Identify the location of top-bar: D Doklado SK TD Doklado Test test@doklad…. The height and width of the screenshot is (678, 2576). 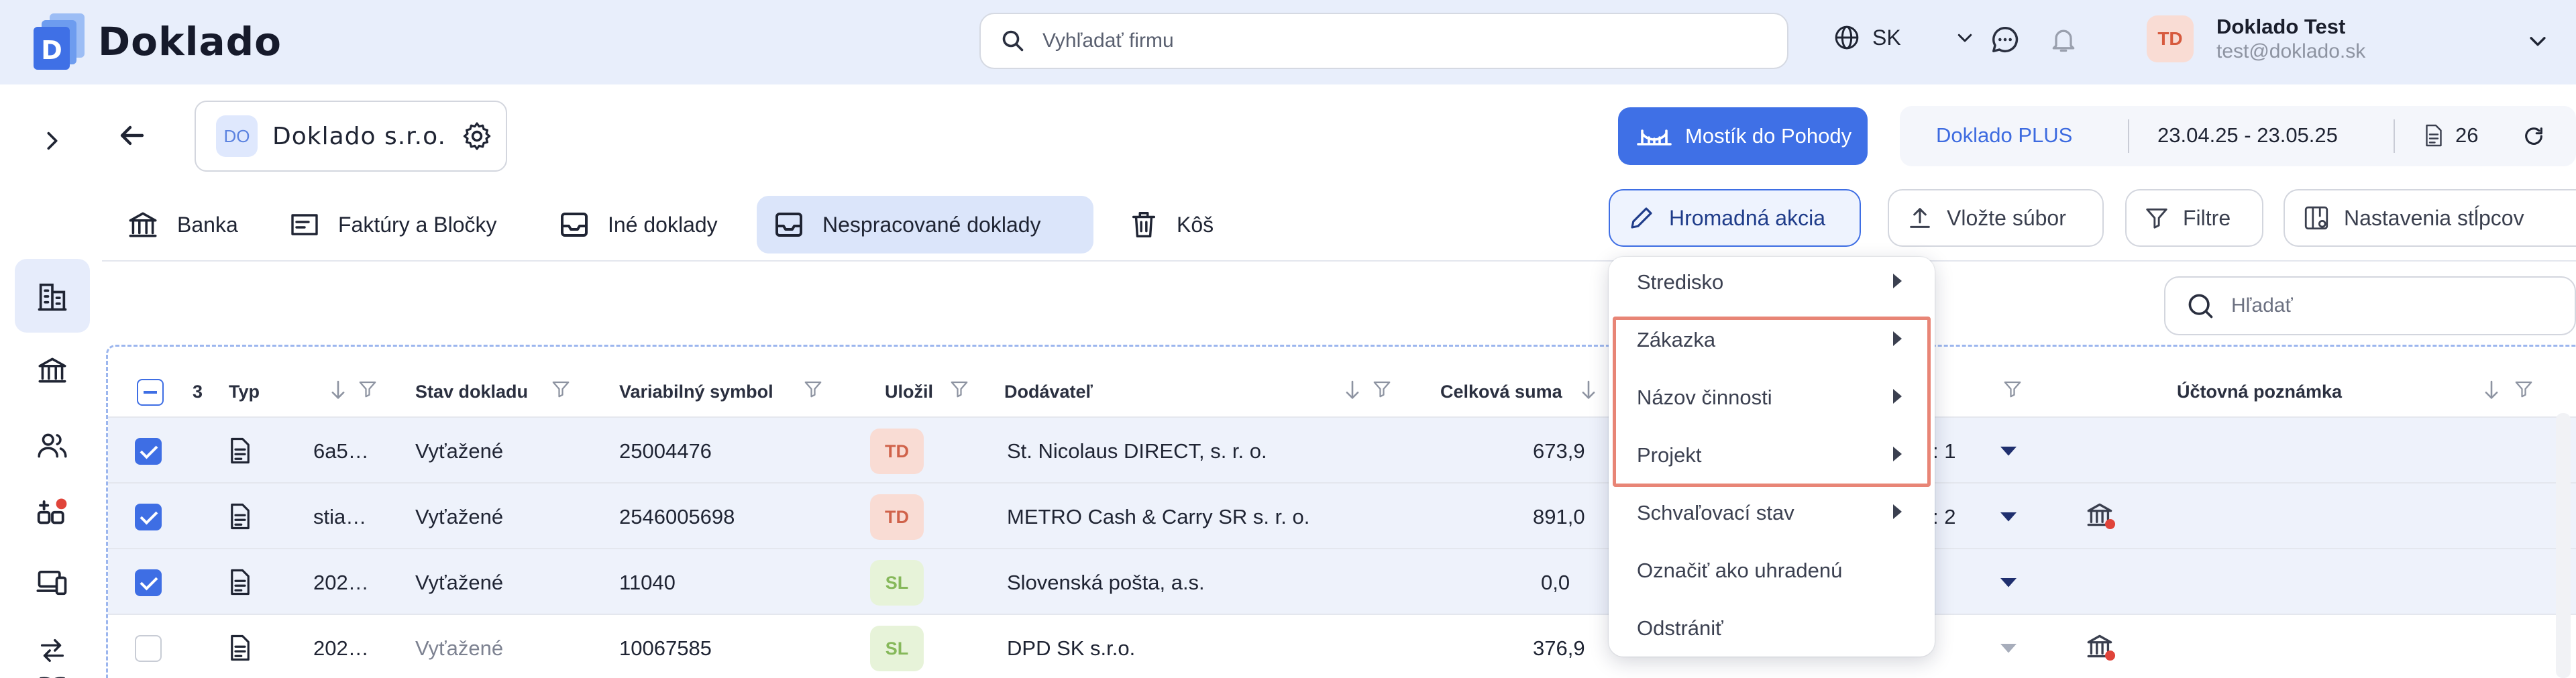
(1288, 42).